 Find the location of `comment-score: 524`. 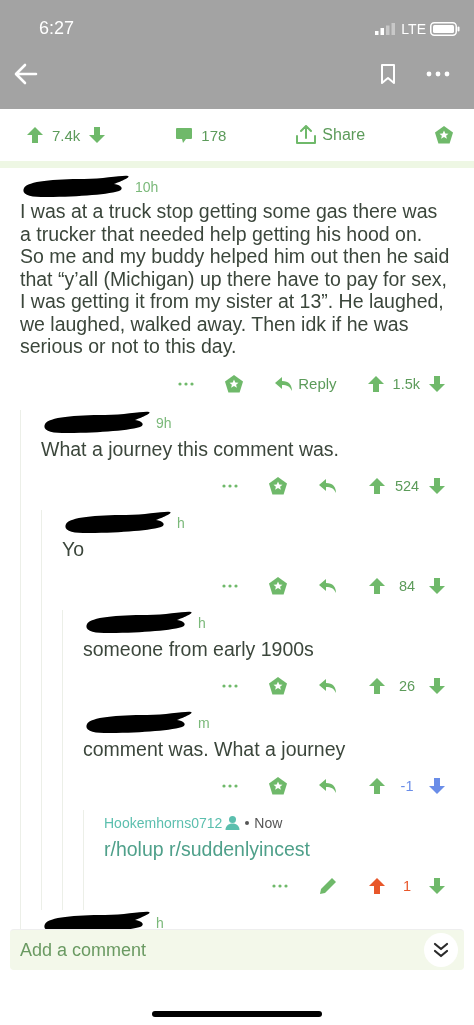

comment-score: 524 is located at coordinates (407, 485).